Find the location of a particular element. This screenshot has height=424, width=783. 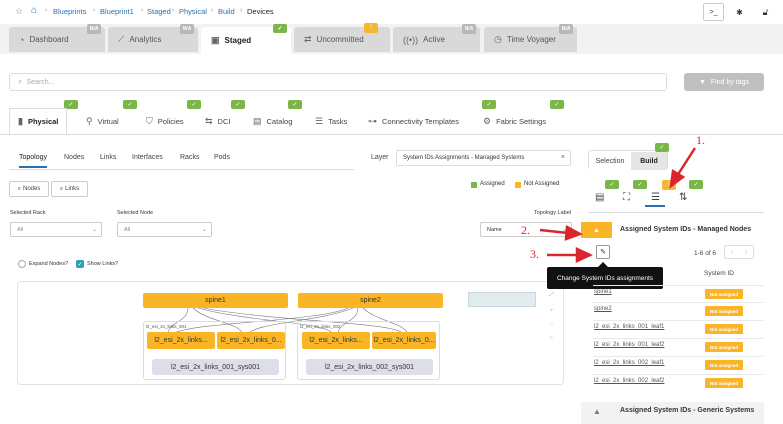

annotation-1: 1. is located at coordinates (700, 140).